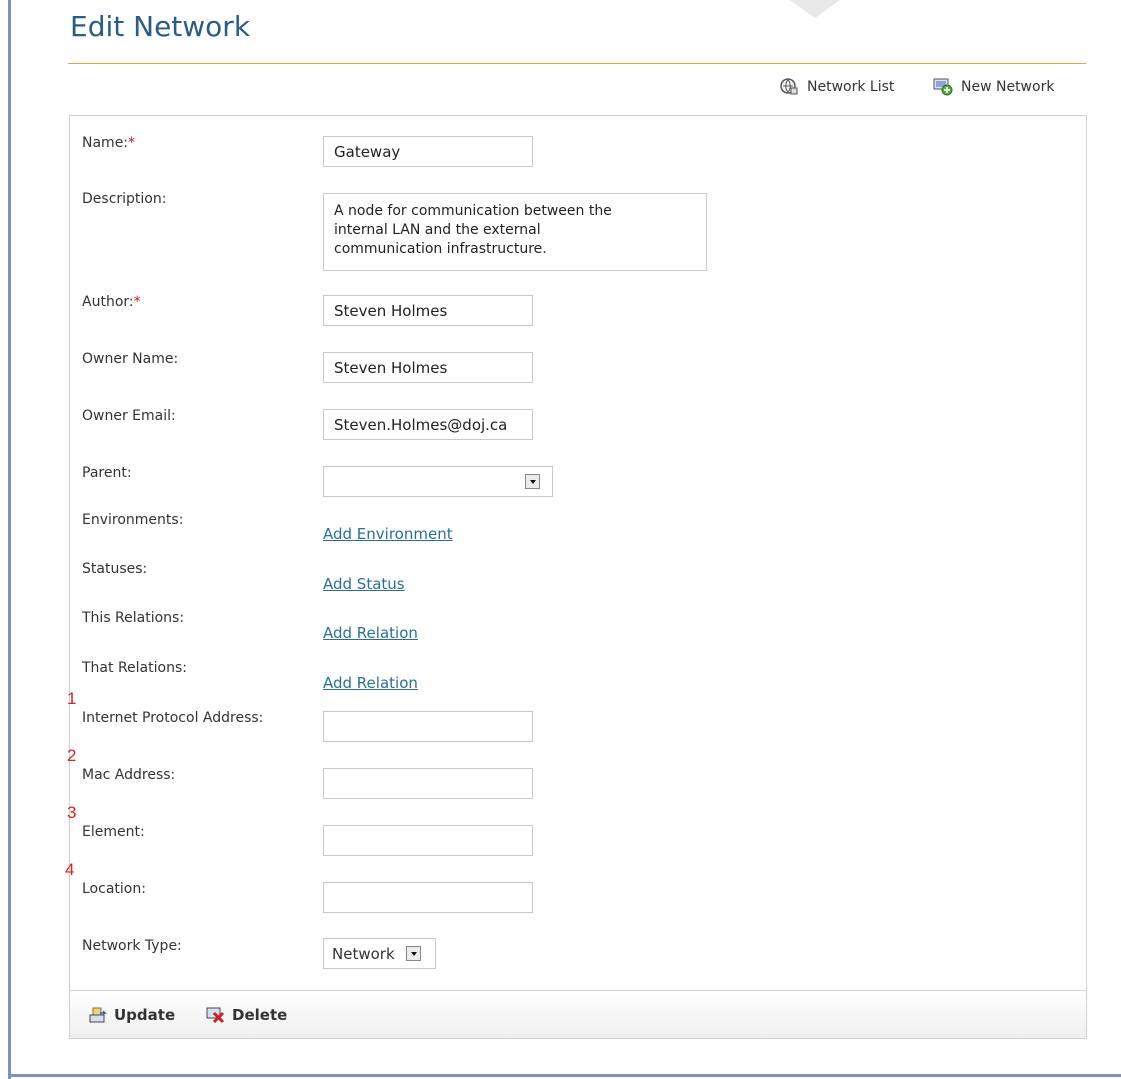  I want to click on page-title: Edit Network, so click(160, 26).